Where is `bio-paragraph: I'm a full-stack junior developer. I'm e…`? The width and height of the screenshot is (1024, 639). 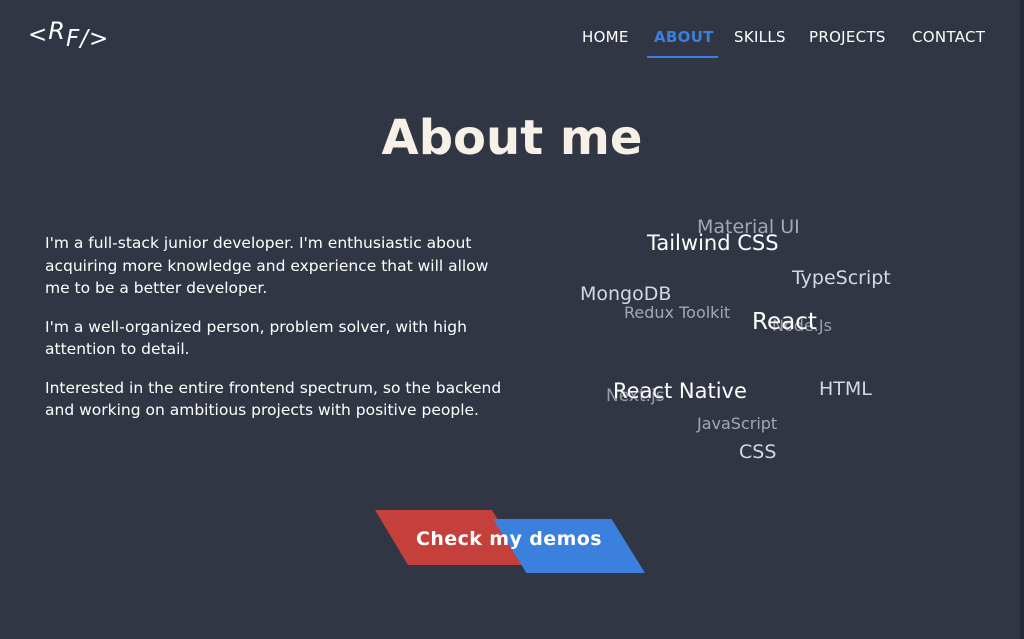 bio-paragraph: I'm a full-stack junior developer. I'm e… is located at coordinates (267, 265).